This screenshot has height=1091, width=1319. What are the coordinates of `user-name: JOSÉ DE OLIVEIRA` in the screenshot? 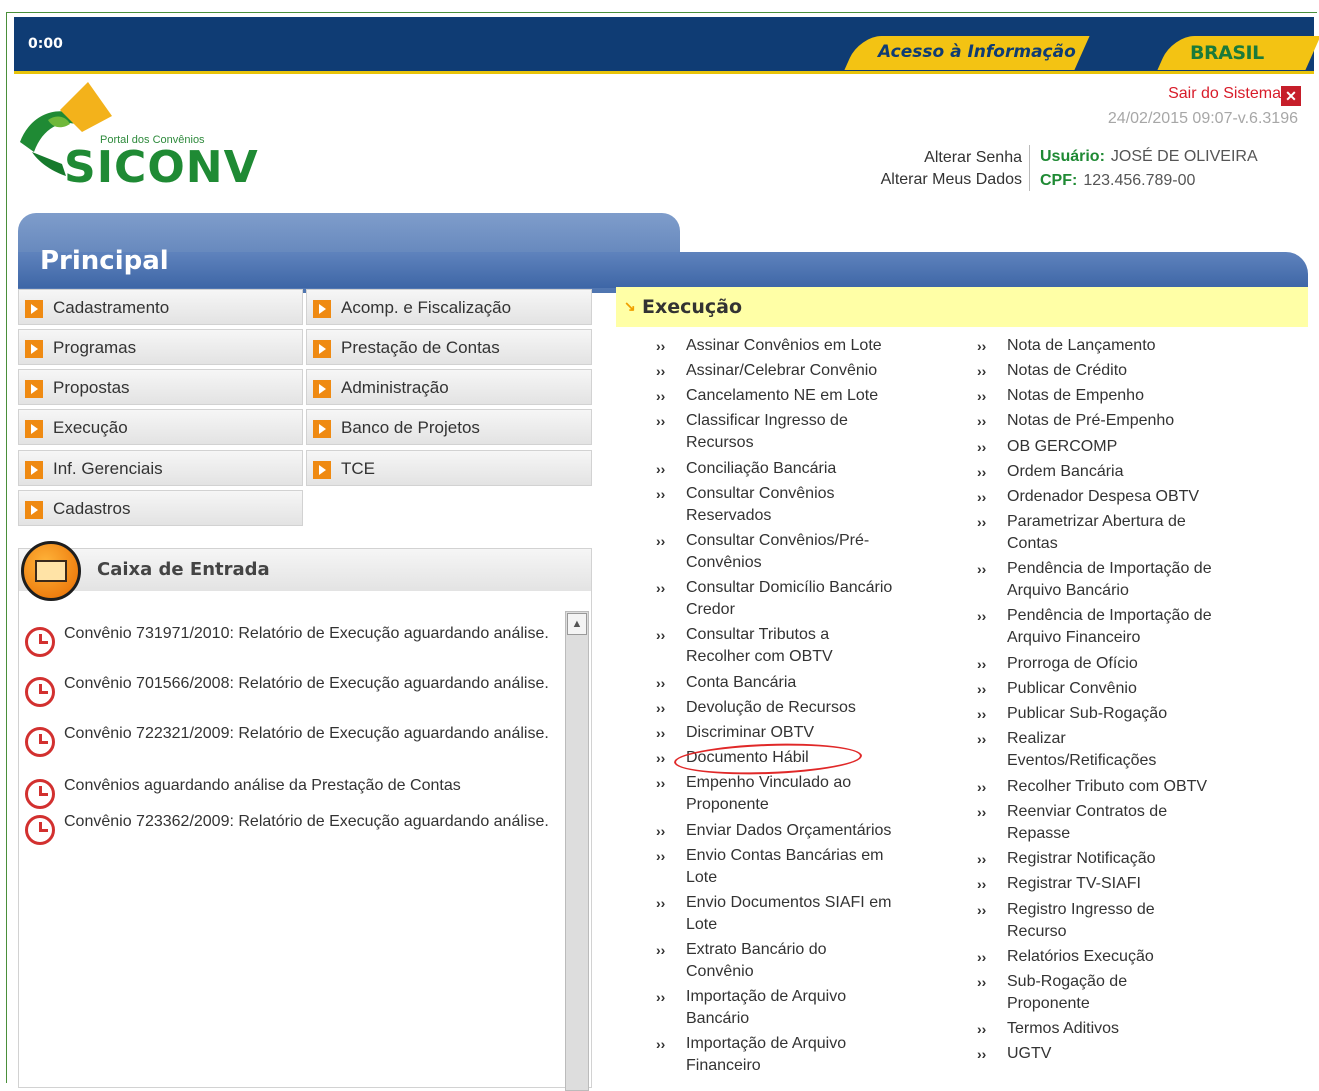 It's located at (1184, 156).